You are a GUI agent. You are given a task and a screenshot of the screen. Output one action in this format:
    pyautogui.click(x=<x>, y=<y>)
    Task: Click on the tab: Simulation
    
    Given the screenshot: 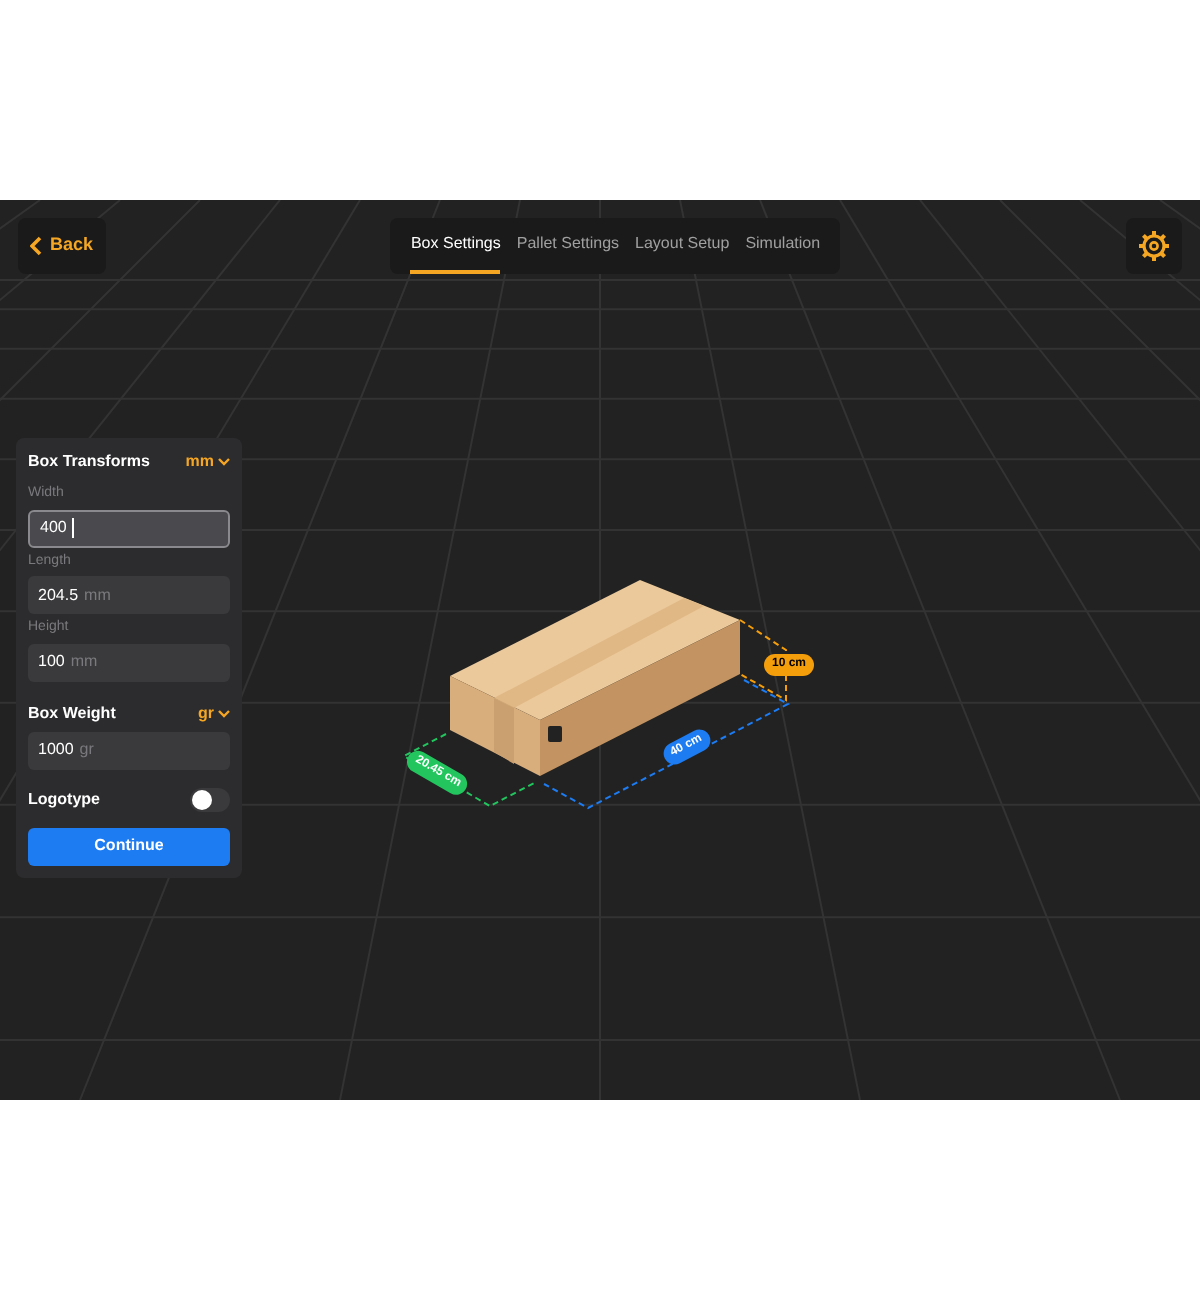 What is the action you would take?
    pyautogui.click(x=783, y=246)
    